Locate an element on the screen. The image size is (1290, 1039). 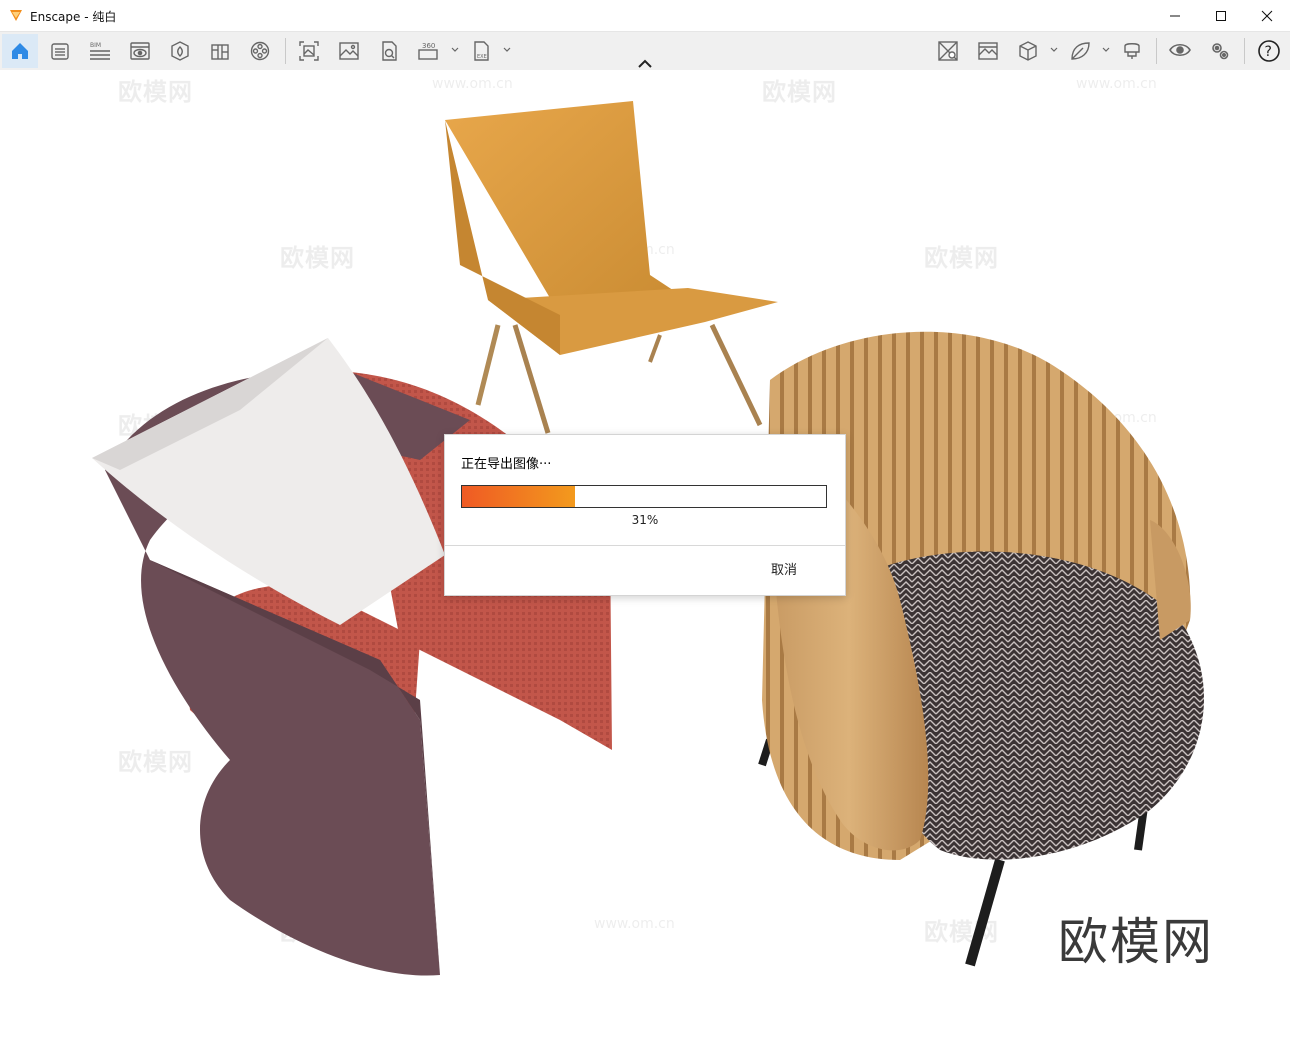
360-icon: 360 is located at coordinates (428, 51).